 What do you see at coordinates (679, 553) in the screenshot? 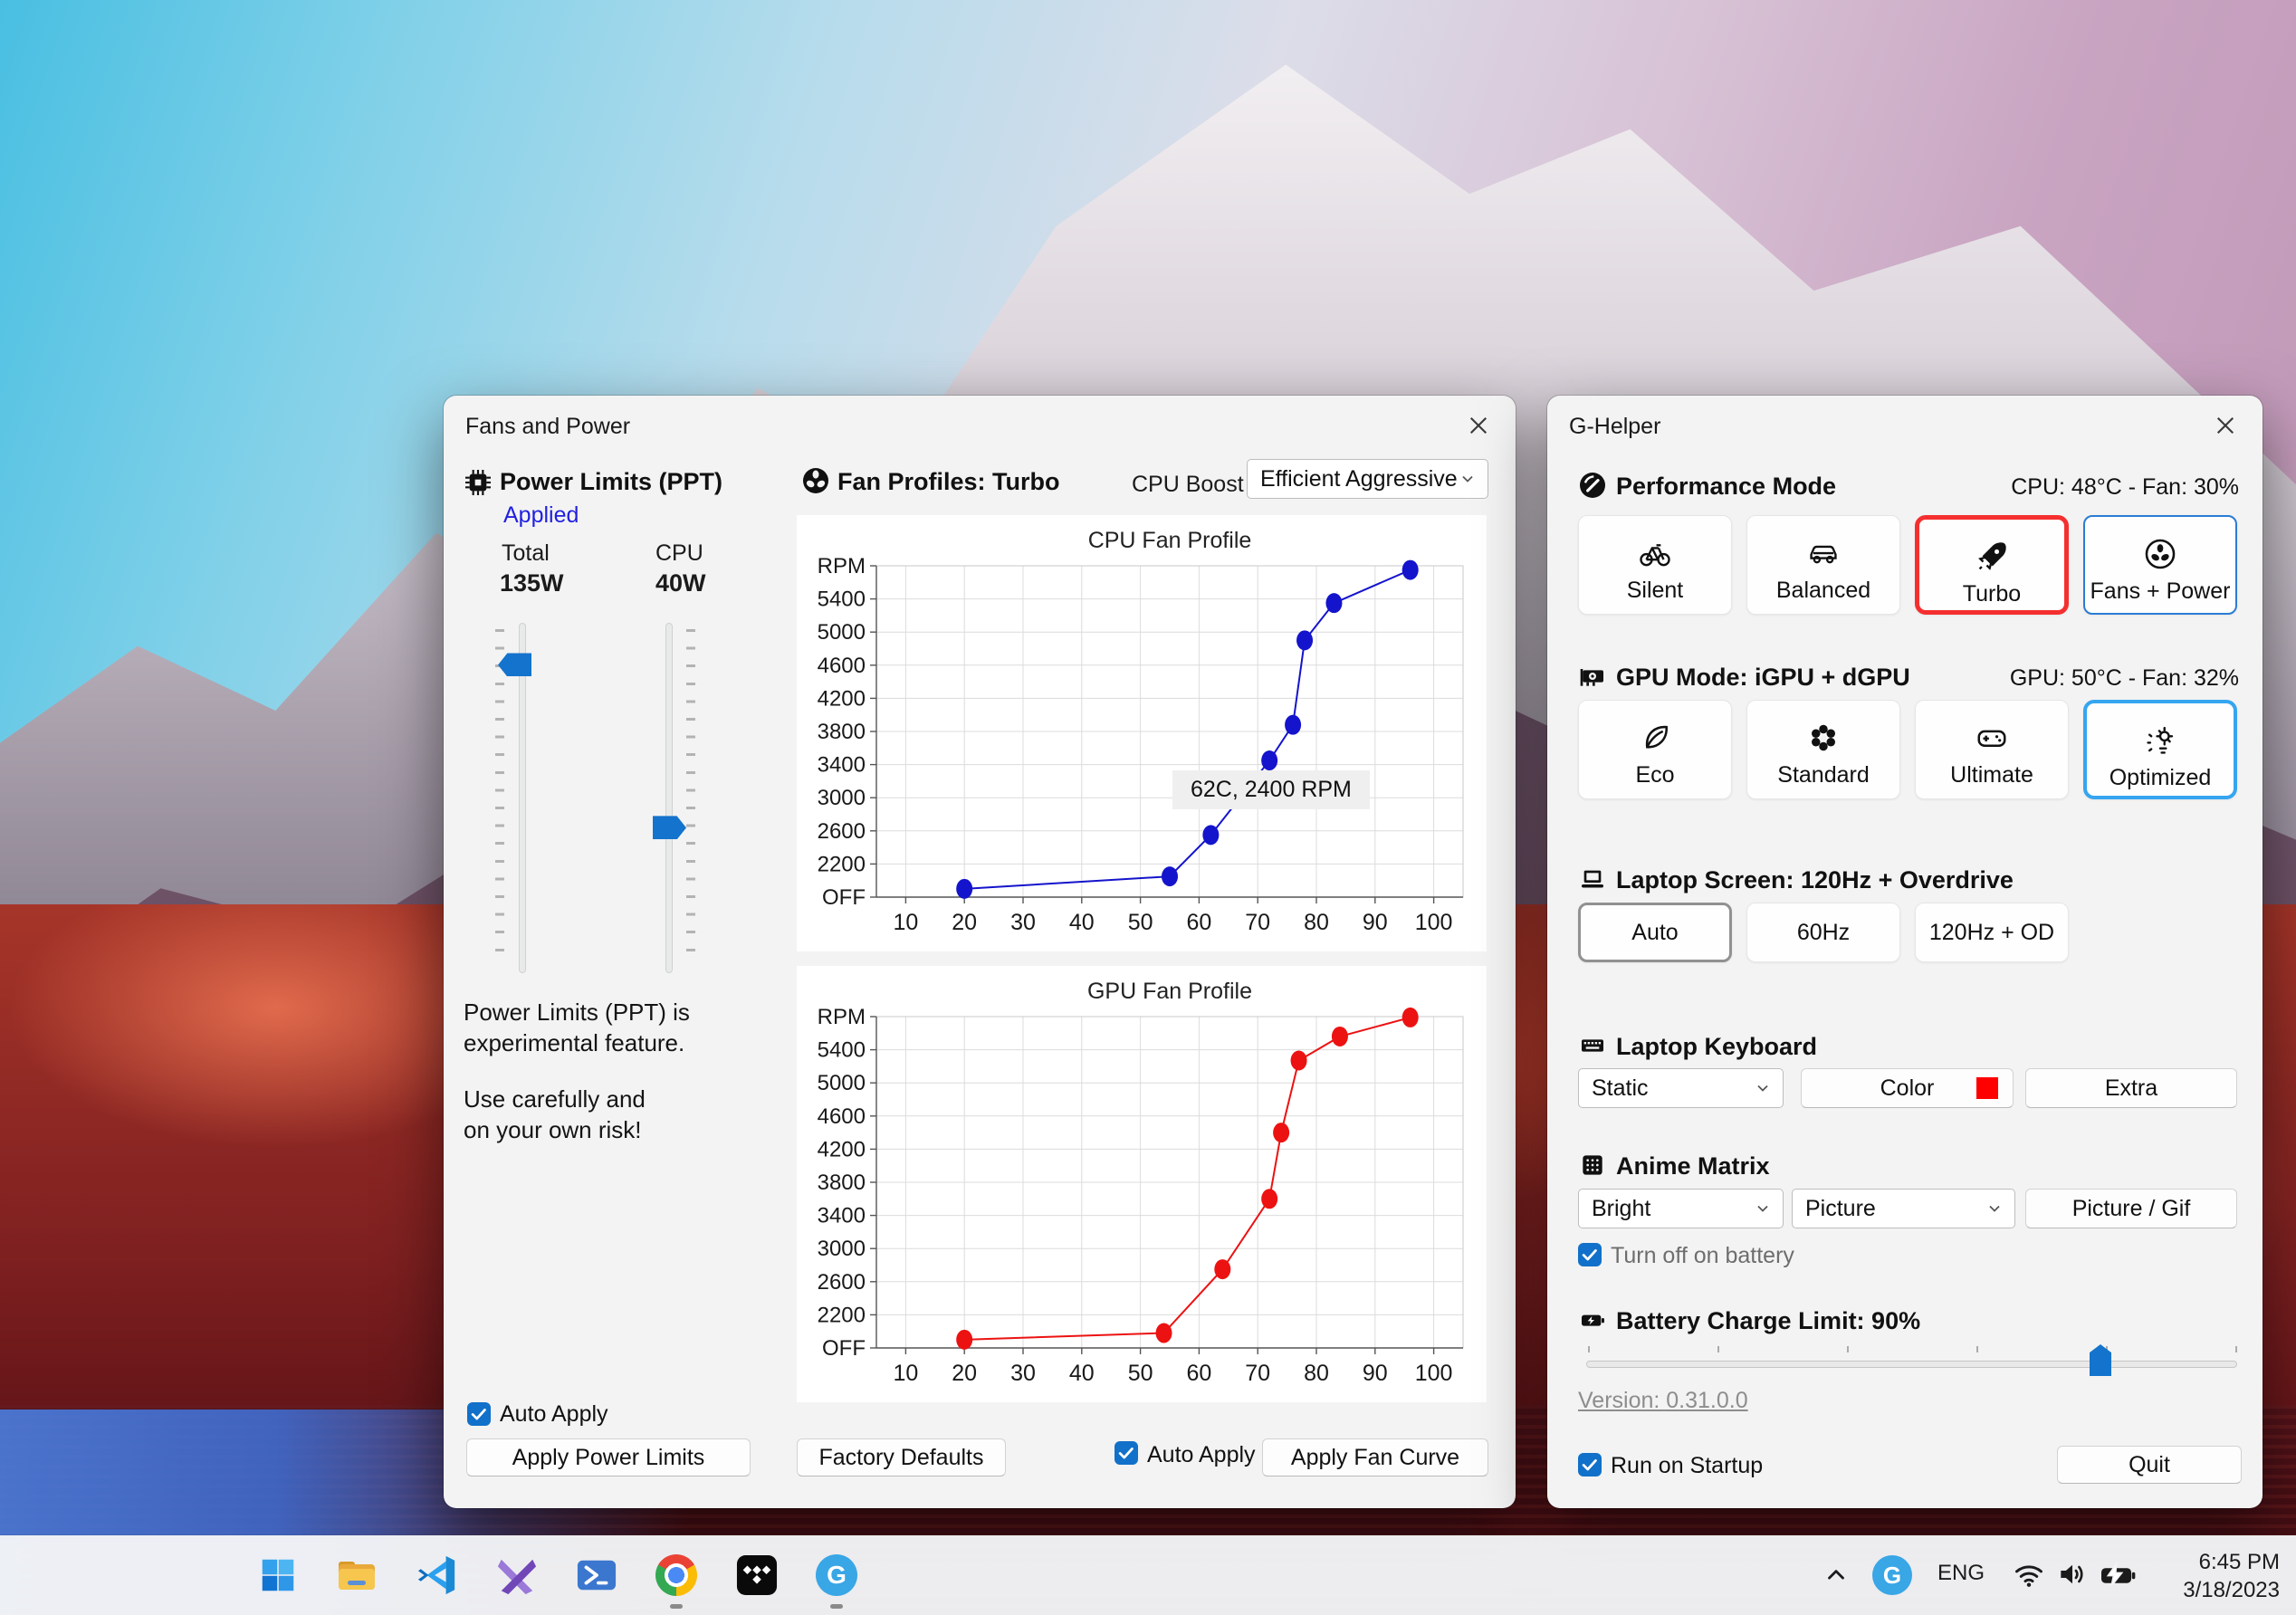
I see `cpu-limit-label: CPU` at bounding box center [679, 553].